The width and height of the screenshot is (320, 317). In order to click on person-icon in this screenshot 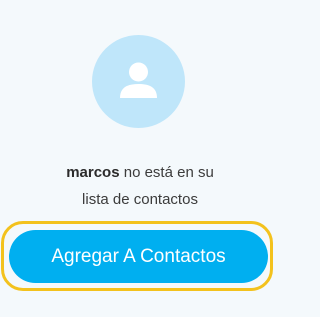, I will do `click(138, 80)`.